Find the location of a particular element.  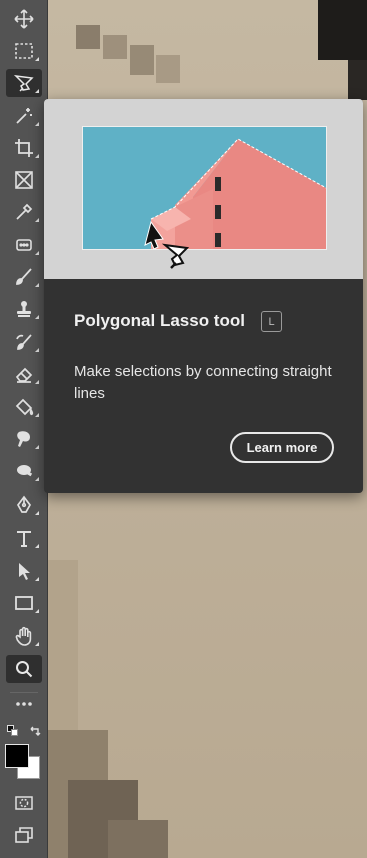

tools-panel is located at coordinates (24, 429).